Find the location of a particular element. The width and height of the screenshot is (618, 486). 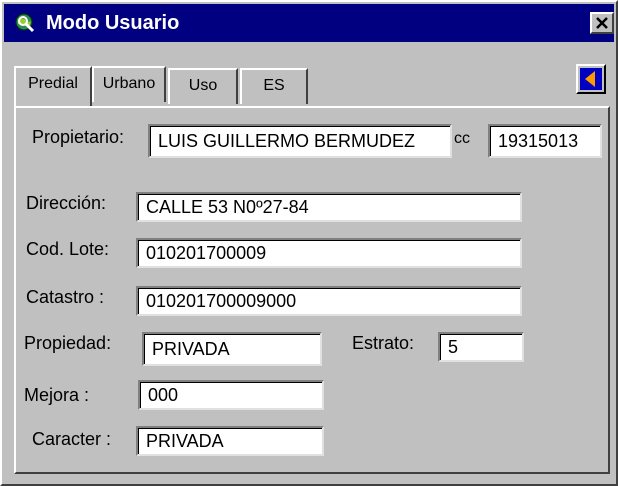

direccion-field: CALLE 53 N0º27-84 is located at coordinates (329, 207).